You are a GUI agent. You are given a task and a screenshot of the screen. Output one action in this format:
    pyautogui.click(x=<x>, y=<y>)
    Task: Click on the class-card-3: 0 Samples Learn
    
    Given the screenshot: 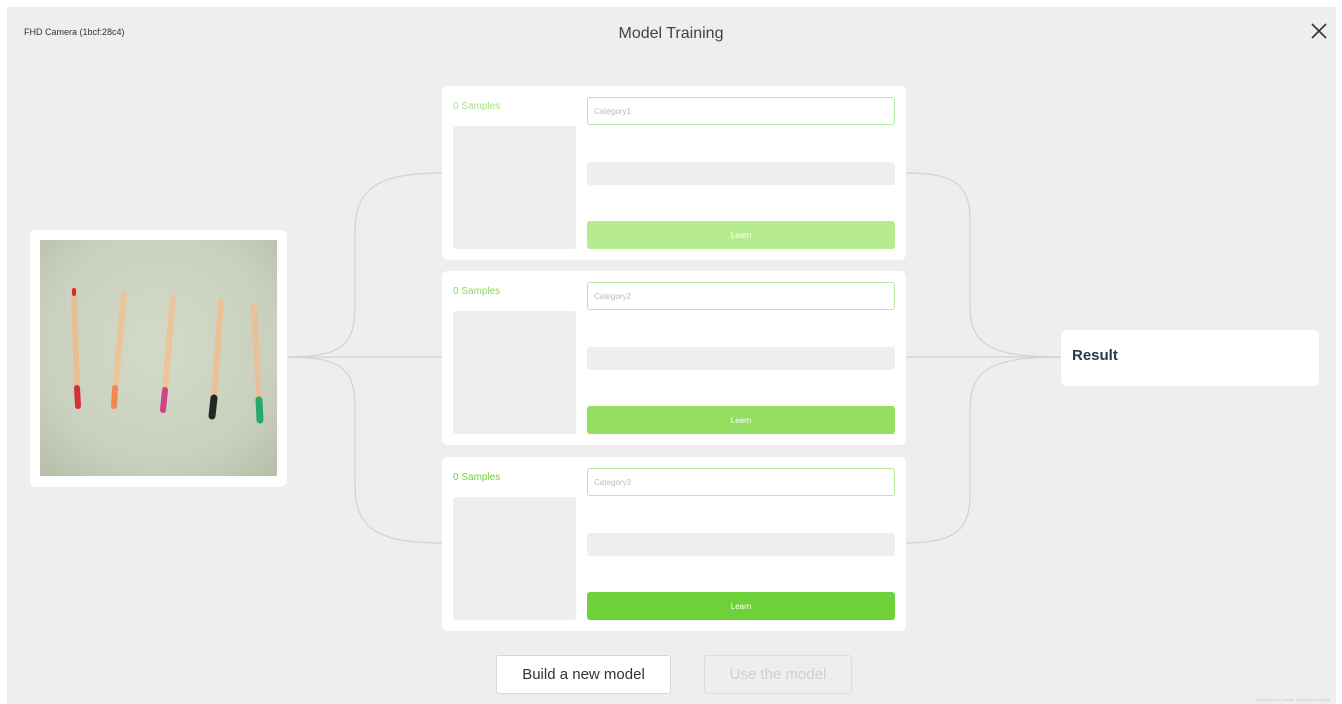 What is the action you would take?
    pyautogui.click(x=674, y=544)
    